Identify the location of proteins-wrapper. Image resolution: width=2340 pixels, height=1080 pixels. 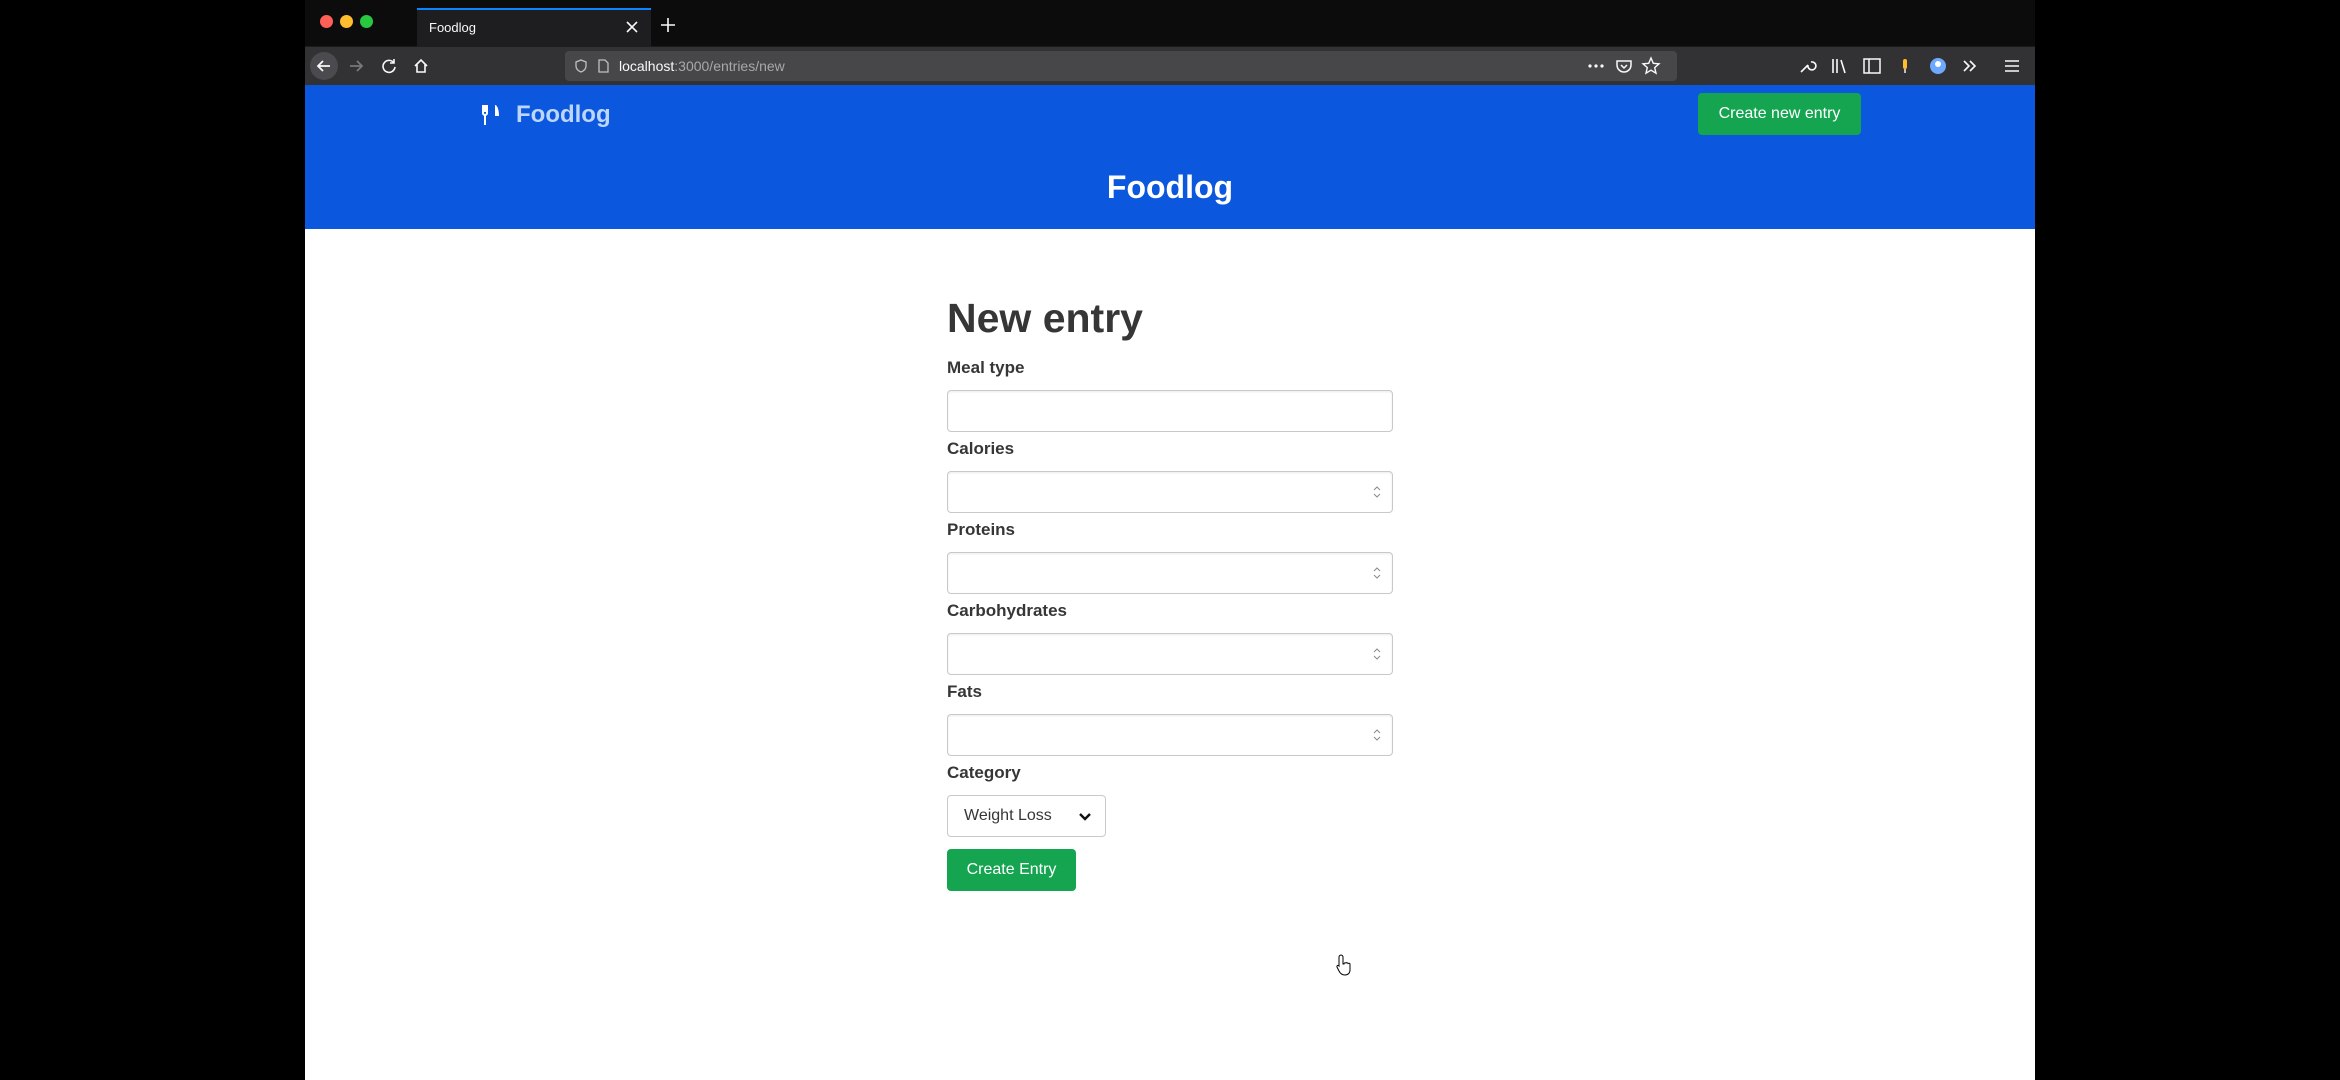
(1170, 573).